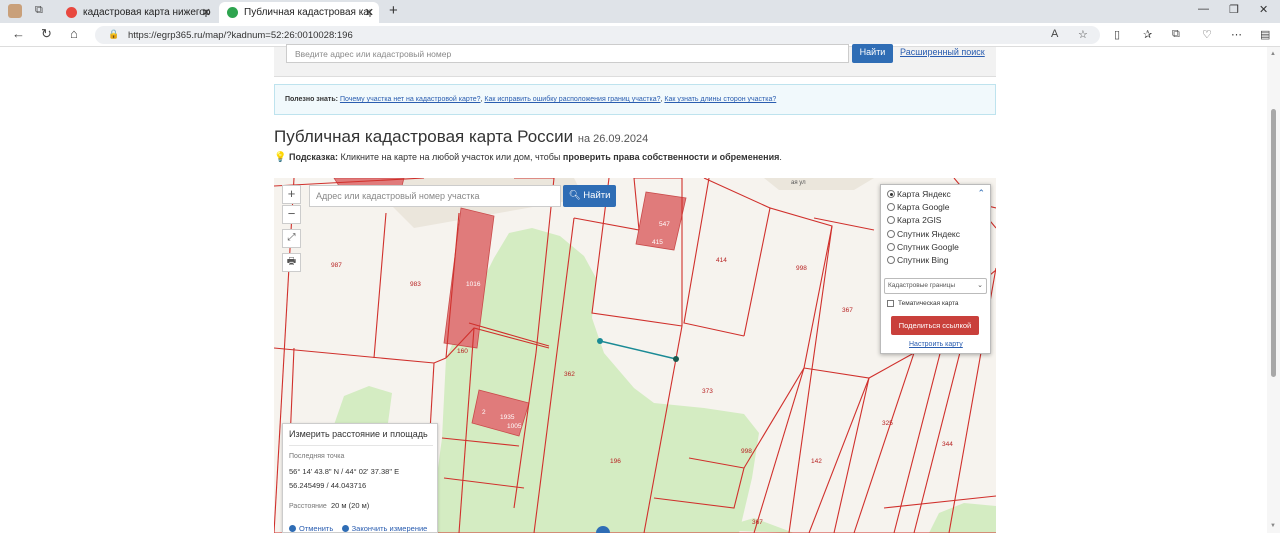  Describe the element at coordinates (780, 157) in the screenshot. I see `hint-end: .` at that location.